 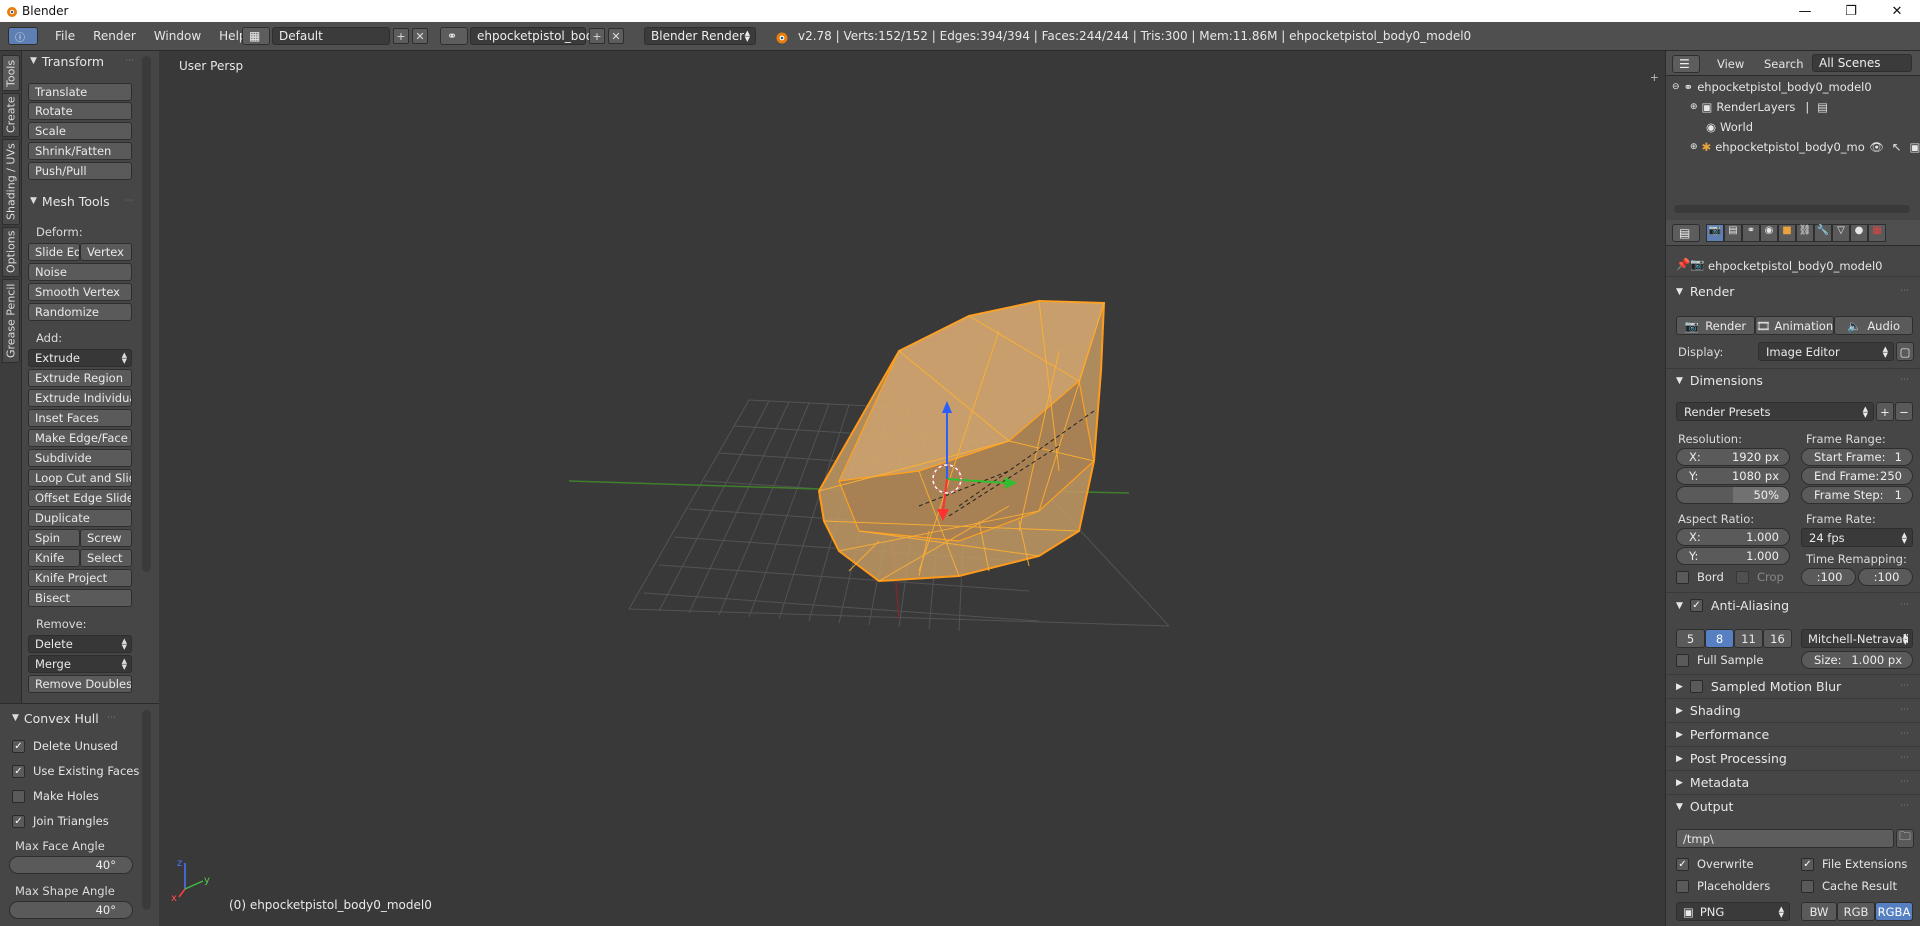 What do you see at coordinates (1723, 886) in the screenshot?
I see `placeholders-checkbox: Placeholders` at bounding box center [1723, 886].